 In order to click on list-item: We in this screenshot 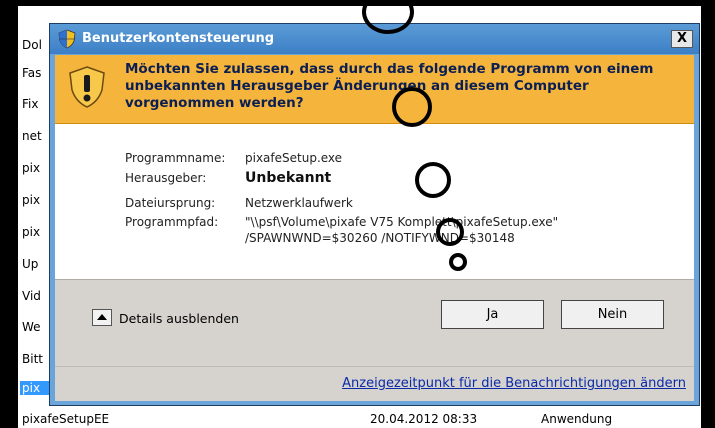, I will do `click(31, 327)`.